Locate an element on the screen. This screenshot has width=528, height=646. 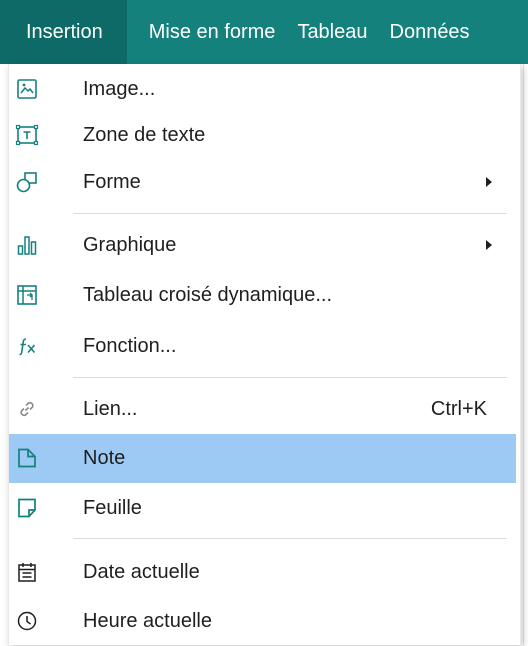
text-box-icon is located at coordinates (27, 135).